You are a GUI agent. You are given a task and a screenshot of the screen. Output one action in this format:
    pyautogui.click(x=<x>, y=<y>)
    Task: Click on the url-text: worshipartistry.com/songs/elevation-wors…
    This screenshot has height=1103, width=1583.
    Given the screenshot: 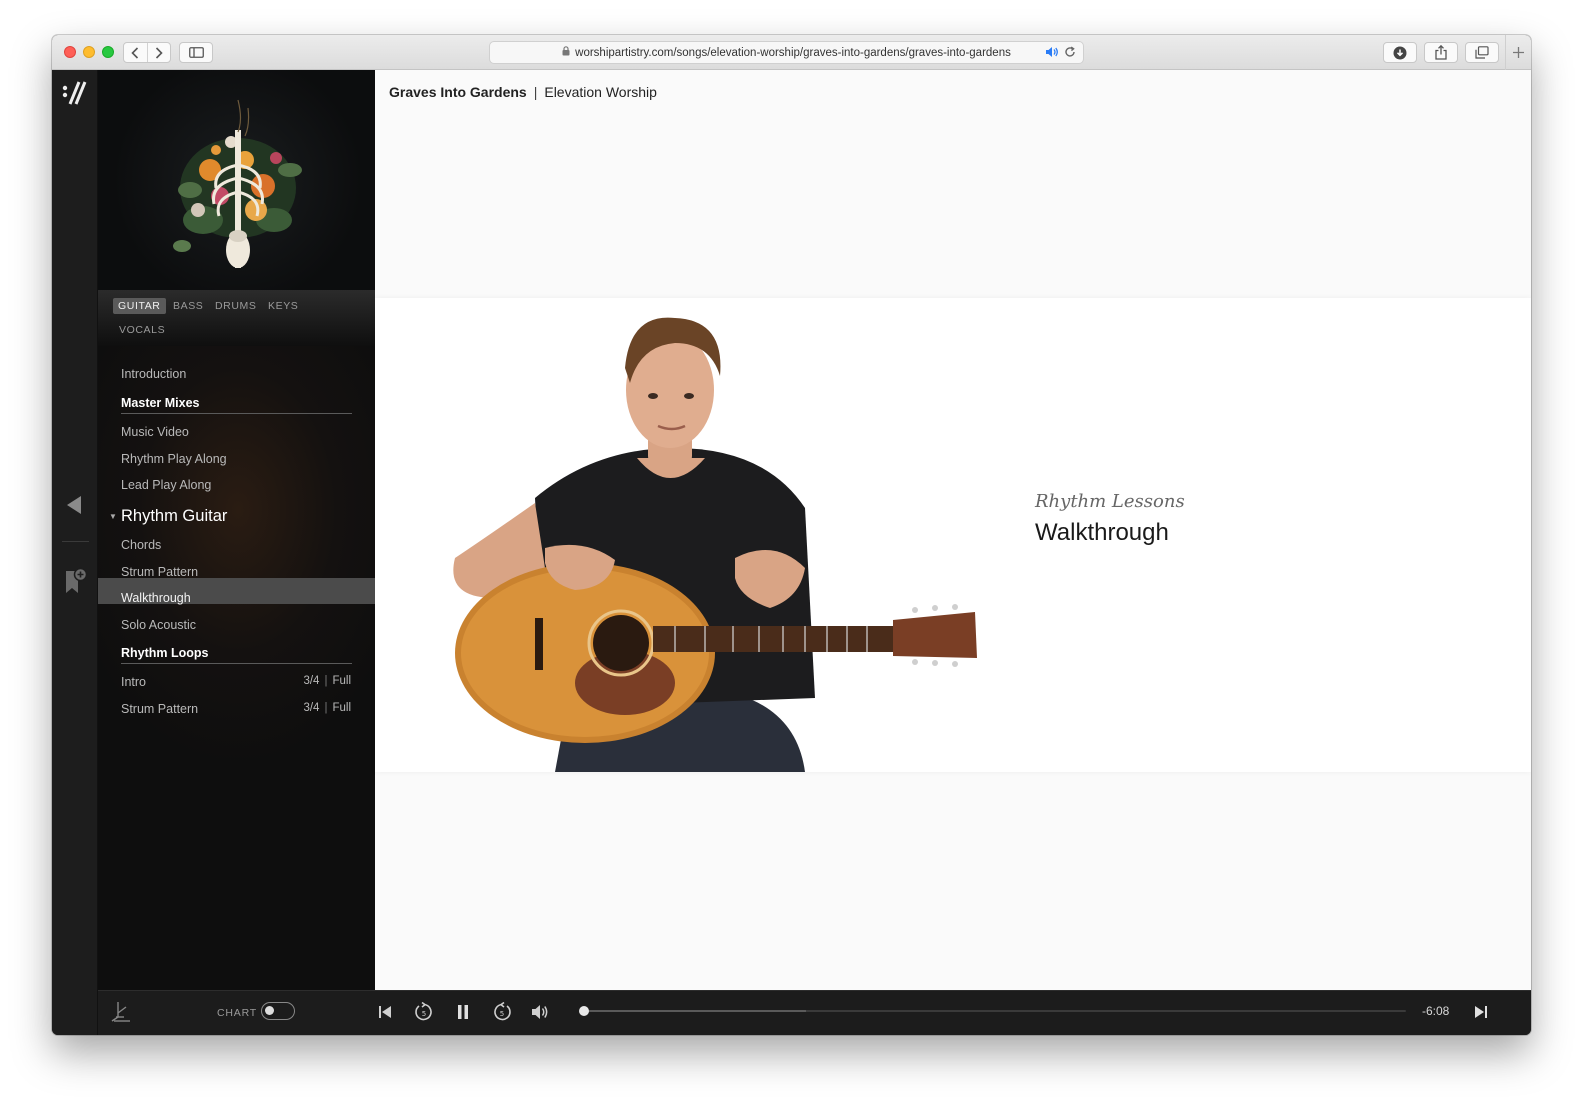 What is the action you would take?
    pyautogui.click(x=793, y=52)
    